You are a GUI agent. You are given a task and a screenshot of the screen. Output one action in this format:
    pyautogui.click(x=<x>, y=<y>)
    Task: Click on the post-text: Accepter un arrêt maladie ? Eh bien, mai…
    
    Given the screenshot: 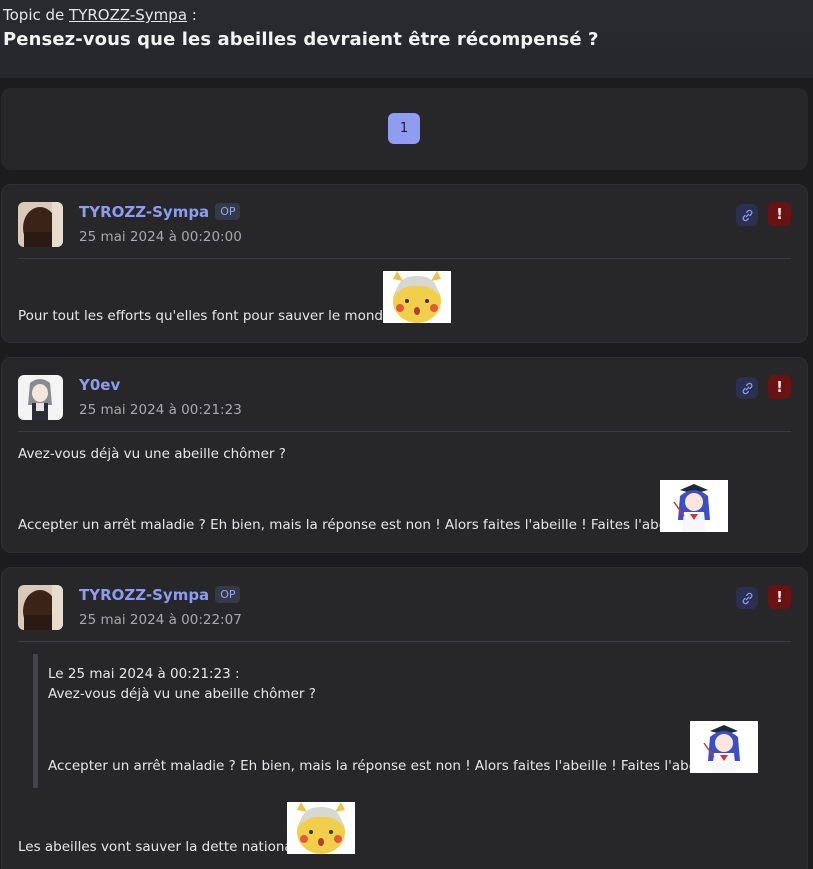 What is the action you would take?
    pyautogui.click(x=357, y=525)
    